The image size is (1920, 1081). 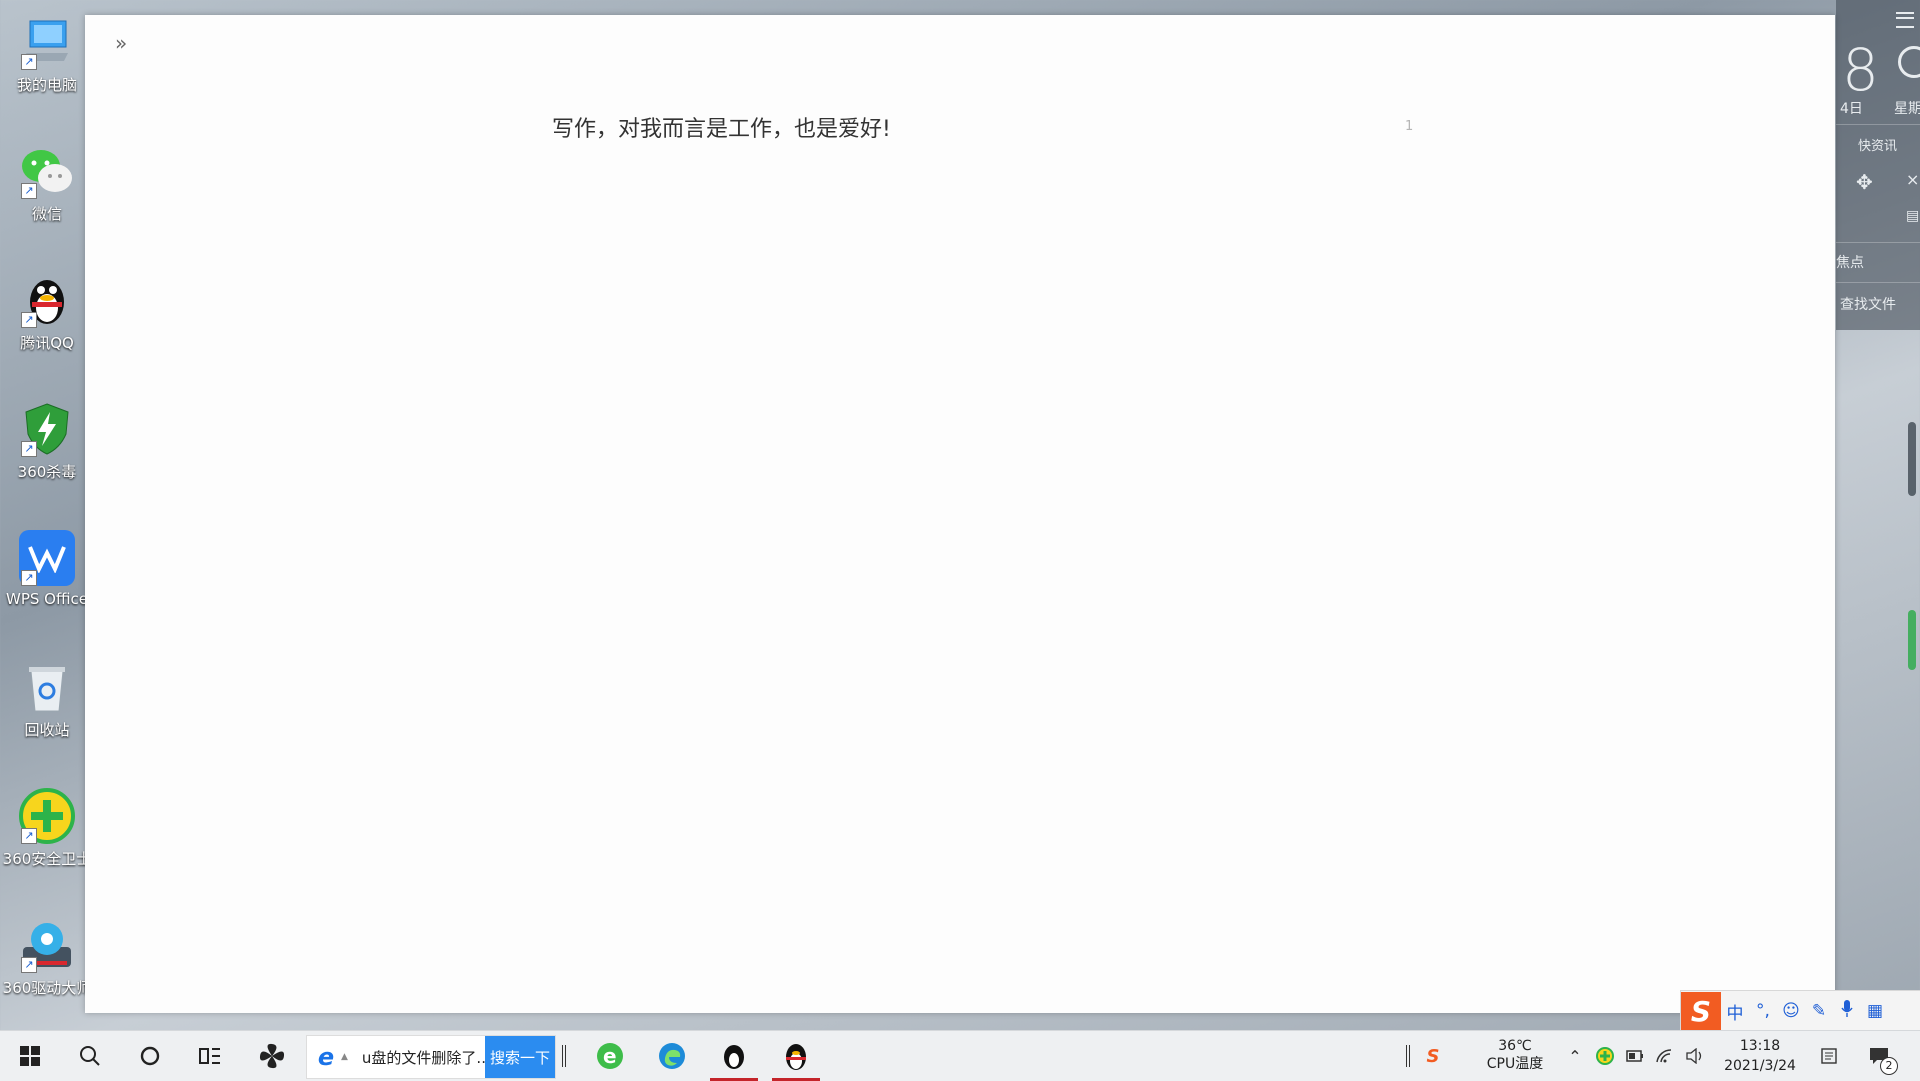 I want to click on widget-panel-icon: ▤, so click(x=1912, y=216).